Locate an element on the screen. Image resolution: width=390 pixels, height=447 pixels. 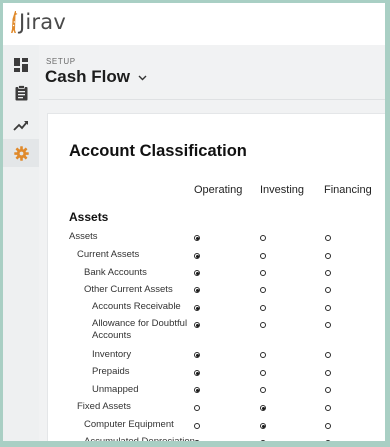
row-label-accumulated-depreciation: Accumulated Depreciation is located at coordinates (139, 438).